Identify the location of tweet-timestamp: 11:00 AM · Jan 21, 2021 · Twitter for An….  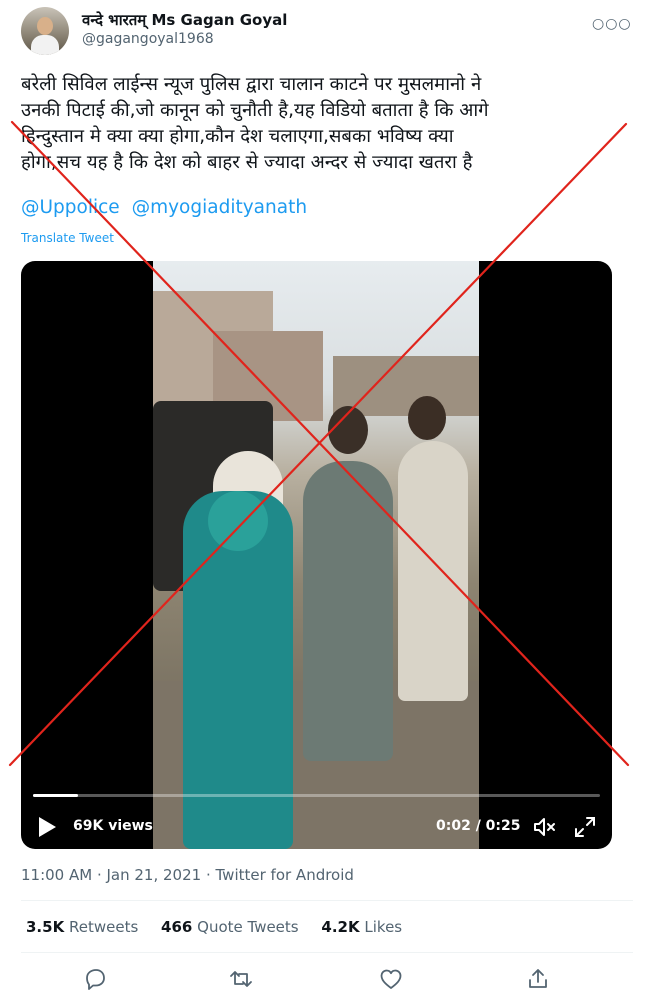
(187, 875).